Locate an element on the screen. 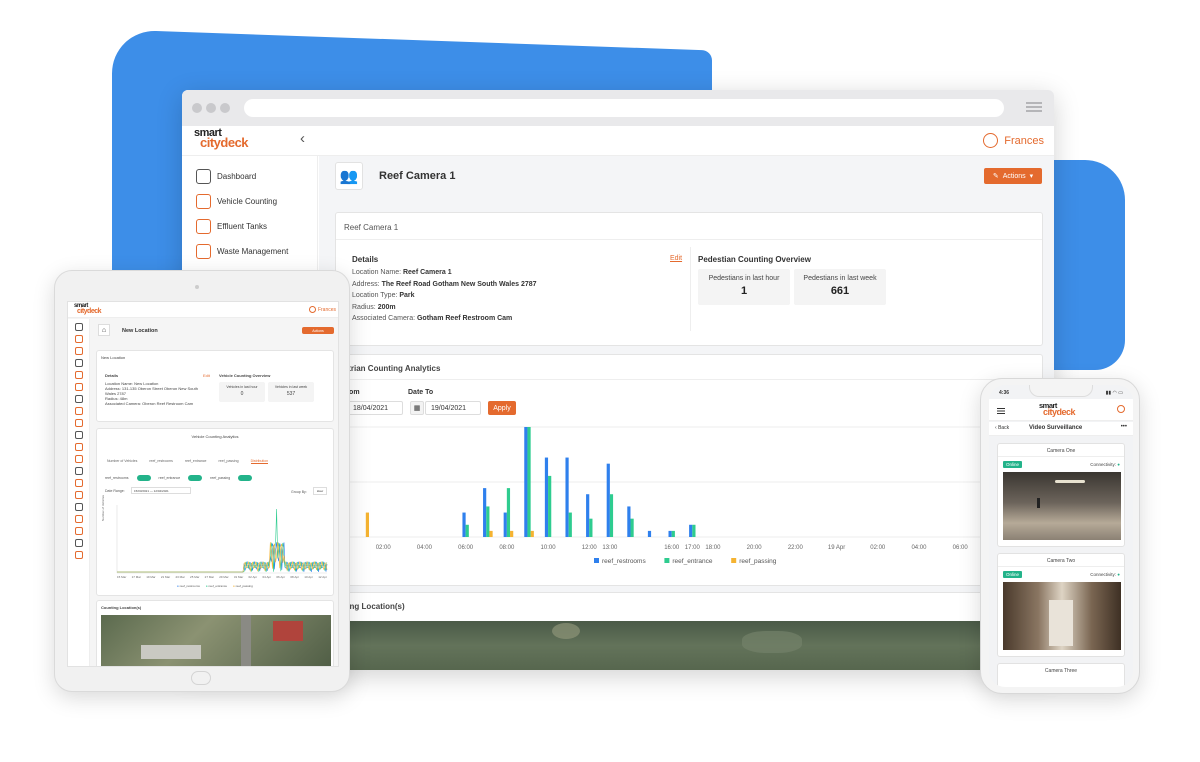  tab-reef-entrance: reef_entrance is located at coordinates (196, 461).